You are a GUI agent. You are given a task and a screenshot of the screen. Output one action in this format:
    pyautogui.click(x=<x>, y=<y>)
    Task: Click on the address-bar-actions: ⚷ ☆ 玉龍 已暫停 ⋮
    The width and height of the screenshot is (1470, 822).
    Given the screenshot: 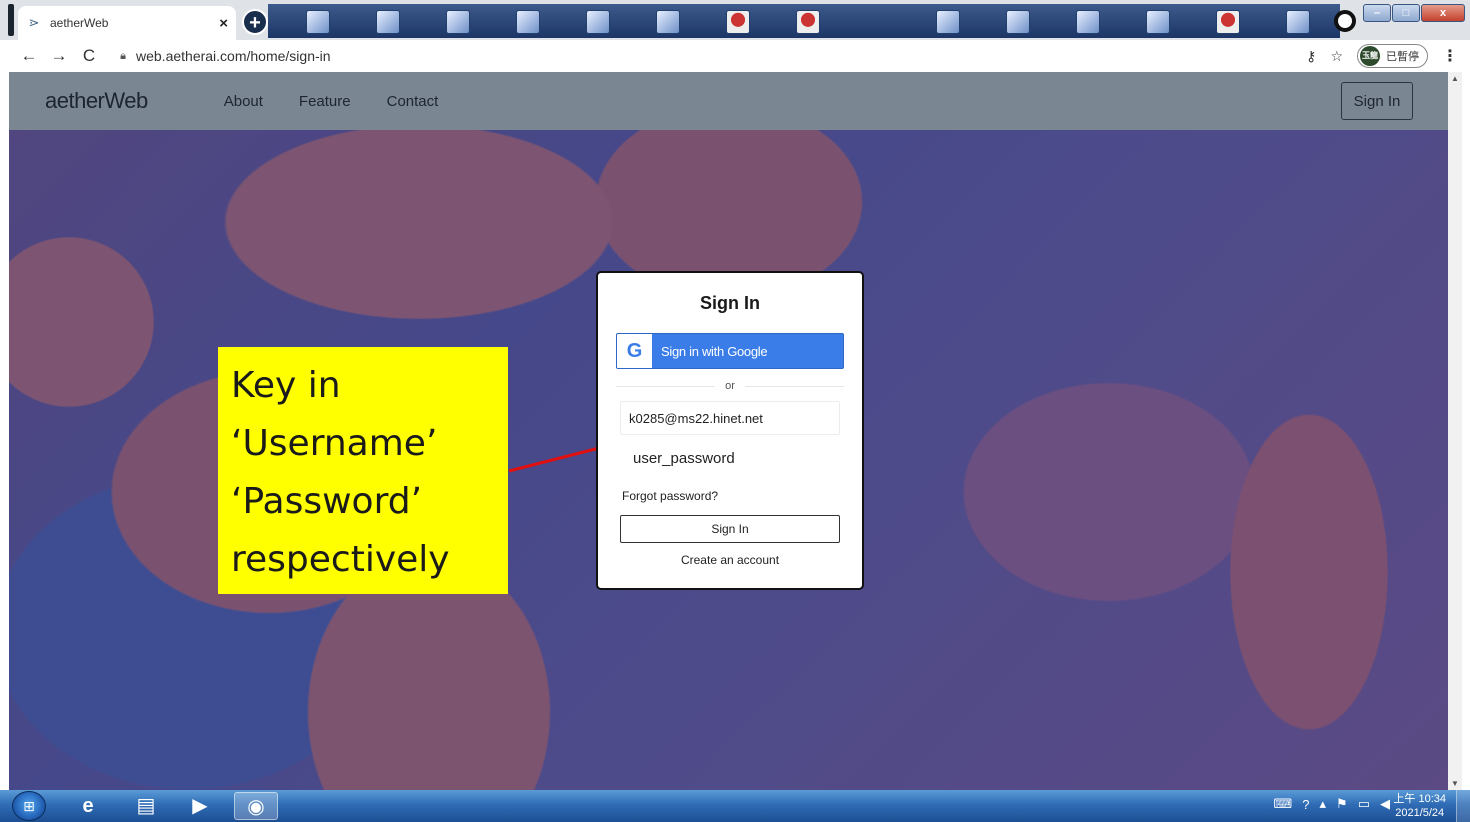 What is the action you would take?
    pyautogui.click(x=1375, y=56)
    